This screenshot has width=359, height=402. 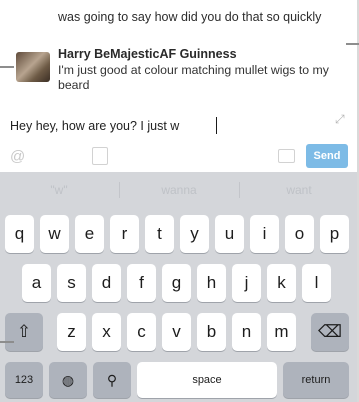 What do you see at coordinates (211, 332) in the screenshot?
I see `key-b: b` at bounding box center [211, 332].